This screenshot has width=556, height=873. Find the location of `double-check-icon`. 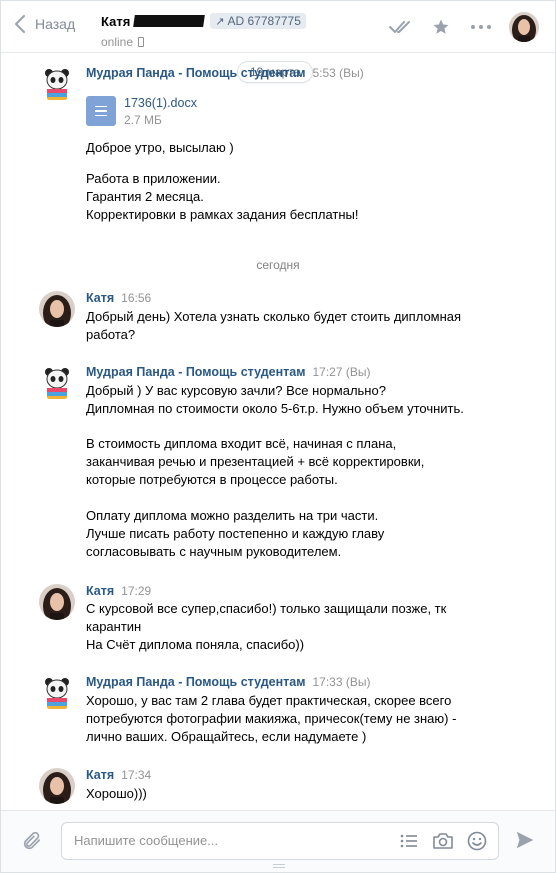

double-check-icon is located at coordinates (399, 27).